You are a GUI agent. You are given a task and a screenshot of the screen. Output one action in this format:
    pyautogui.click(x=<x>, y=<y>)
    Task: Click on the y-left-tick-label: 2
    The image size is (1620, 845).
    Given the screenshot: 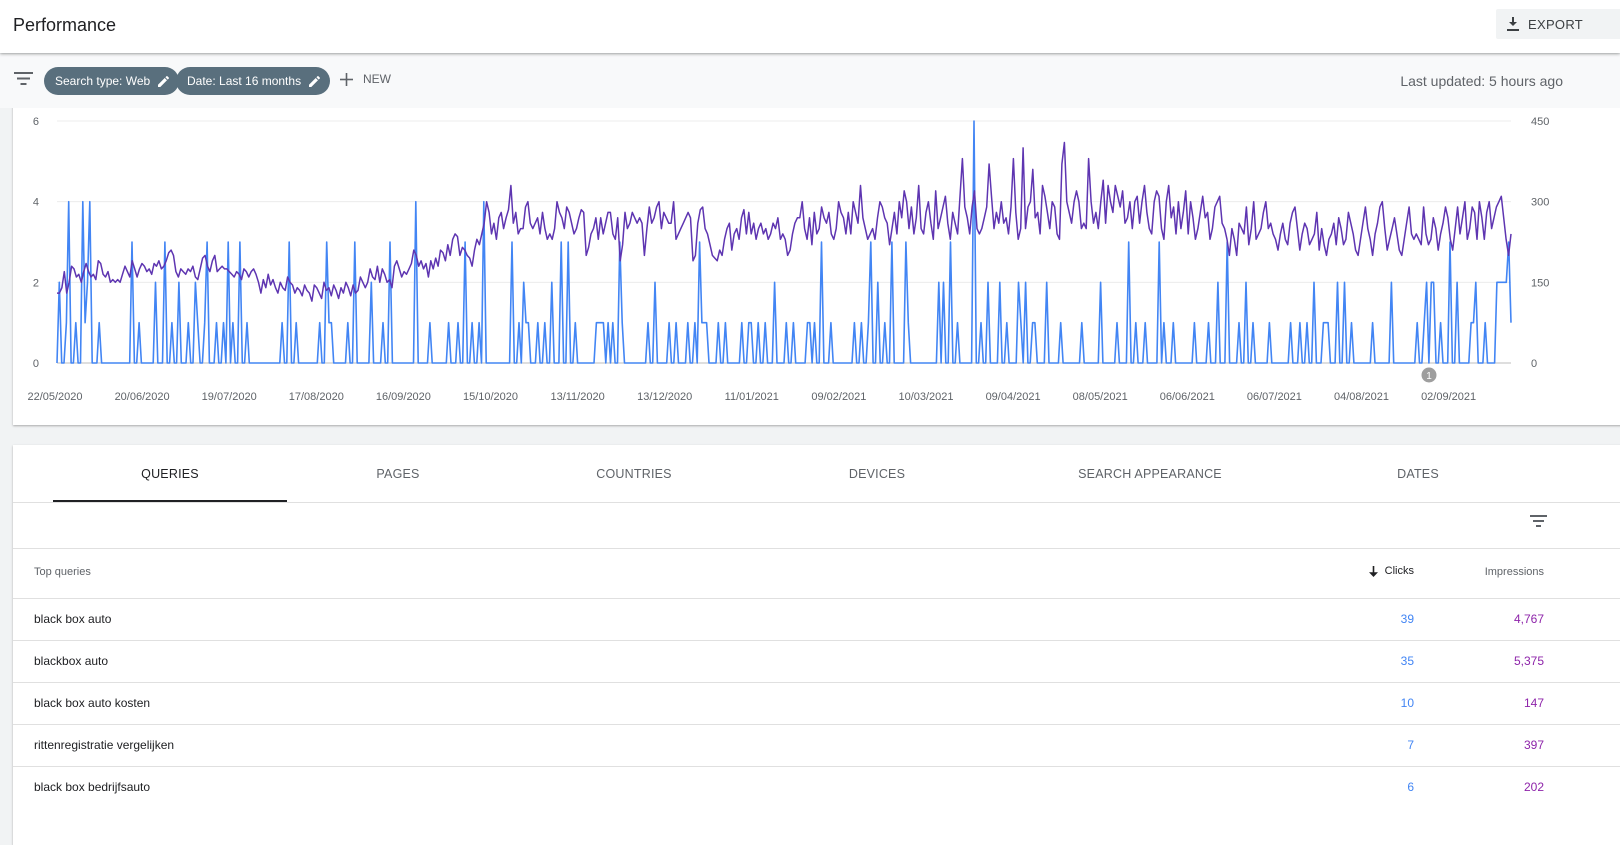 What is the action you would take?
    pyautogui.click(x=36, y=283)
    